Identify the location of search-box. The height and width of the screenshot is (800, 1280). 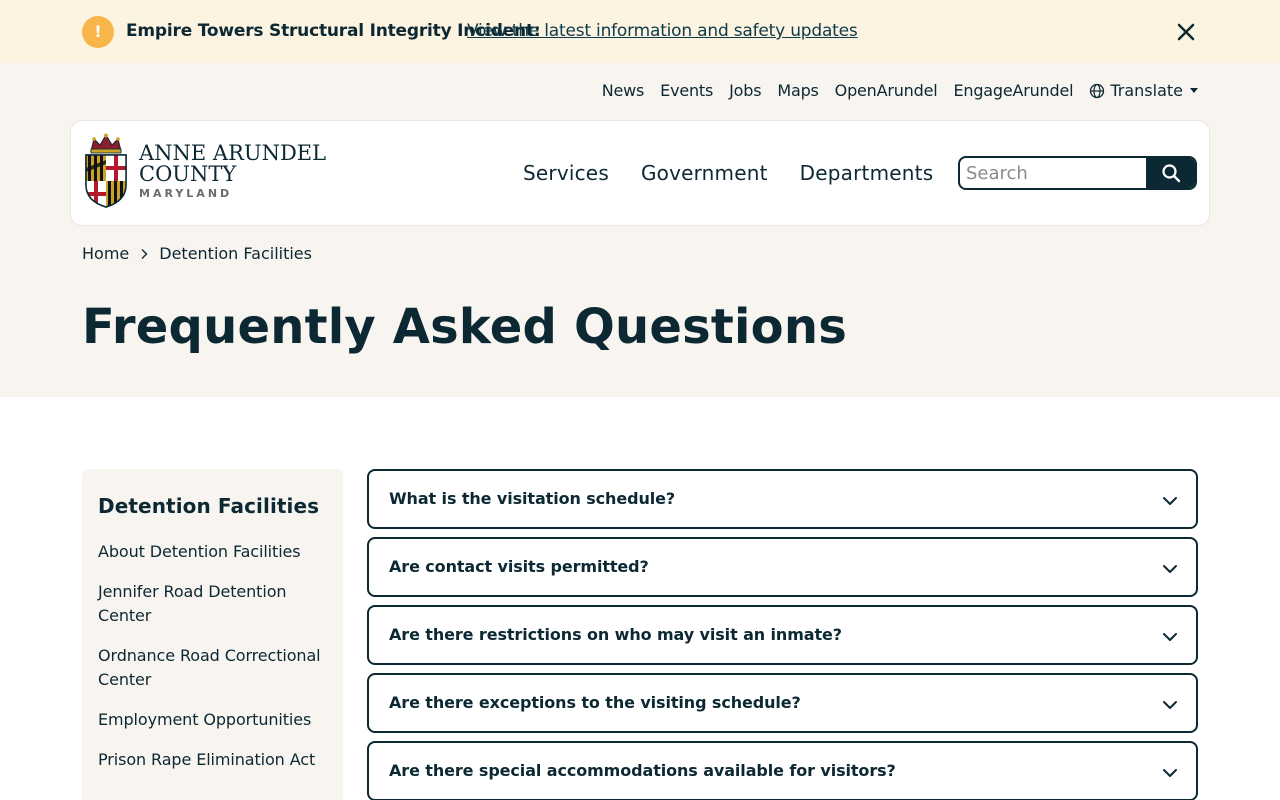
(1077, 173).